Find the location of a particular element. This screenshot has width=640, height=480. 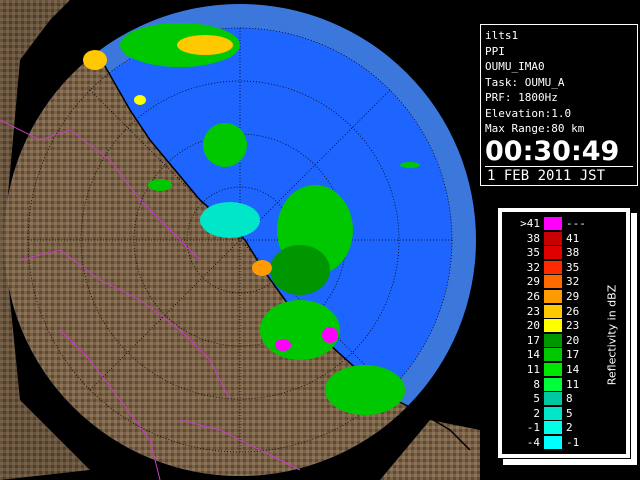

legend-lower-bound: 29 is located at coordinates (533, 282).